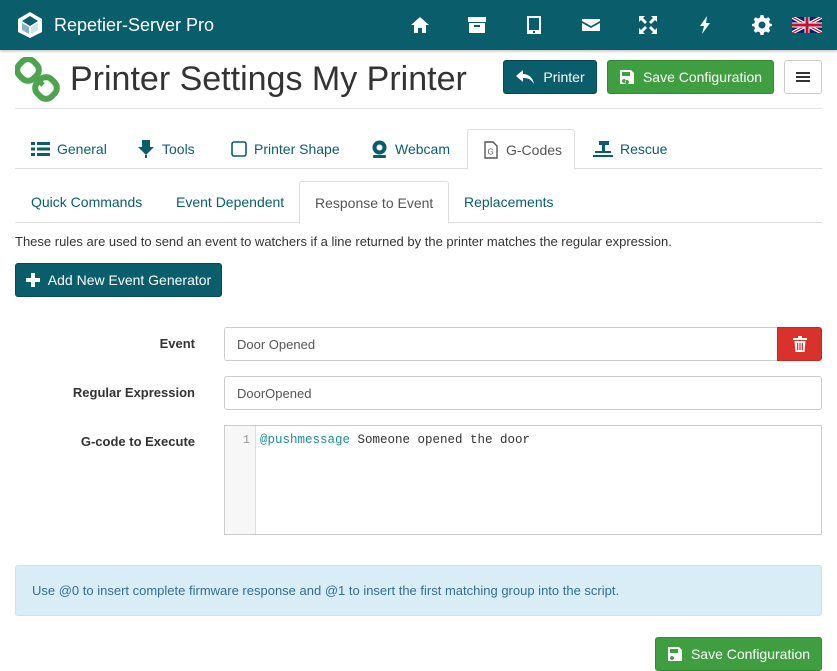 The width and height of the screenshot is (837, 671). Describe the element at coordinates (146, 149) in the screenshot. I see `extruder-icon` at that location.